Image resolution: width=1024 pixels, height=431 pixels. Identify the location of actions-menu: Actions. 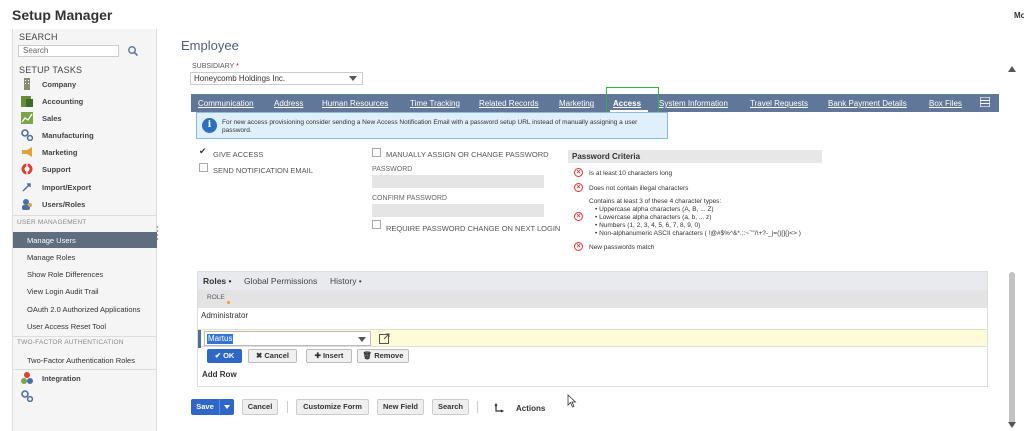
(530, 408).